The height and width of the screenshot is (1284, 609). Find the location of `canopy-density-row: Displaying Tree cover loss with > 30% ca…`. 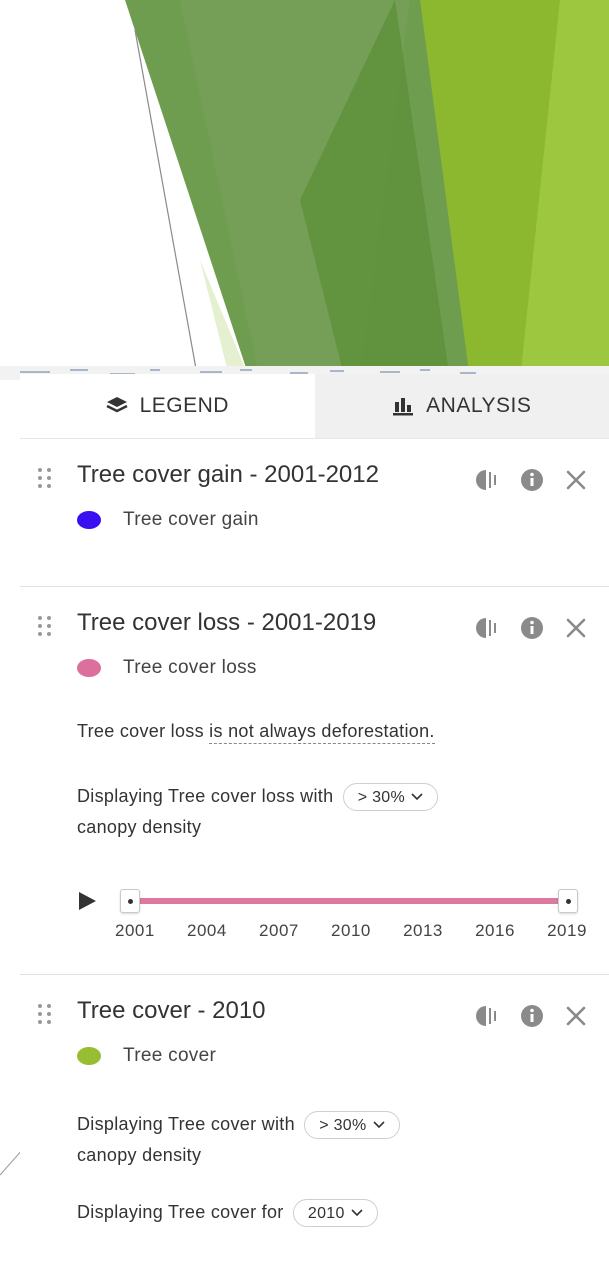

canopy-density-row: Displaying Tree cover loss with > 30% ca… is located at coordinates (258, 812).